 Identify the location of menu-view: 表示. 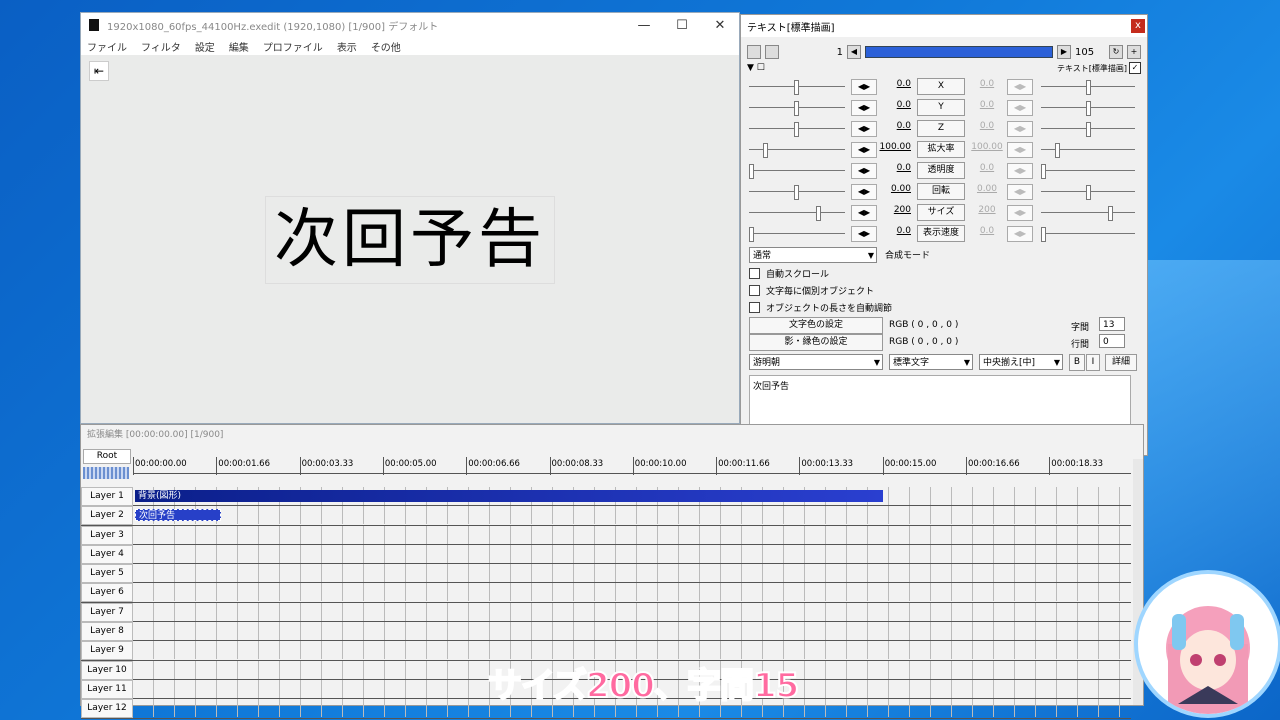
(347, 46).